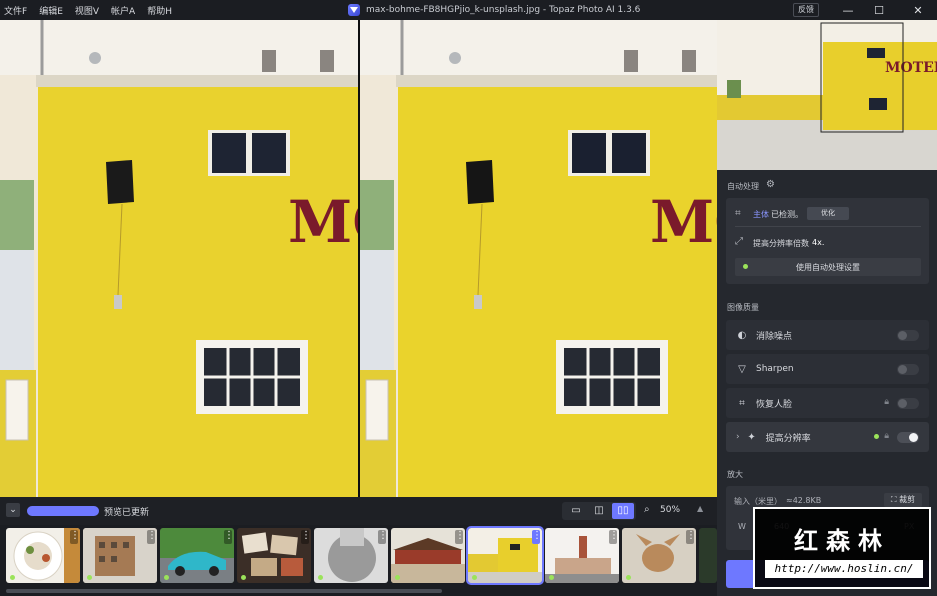 This screenshot has width=937, height=596. What do you see at coordinates (738, 213) in the screenshot?
I see `subject-icon: ⌗` at bounding box center [738, 213].